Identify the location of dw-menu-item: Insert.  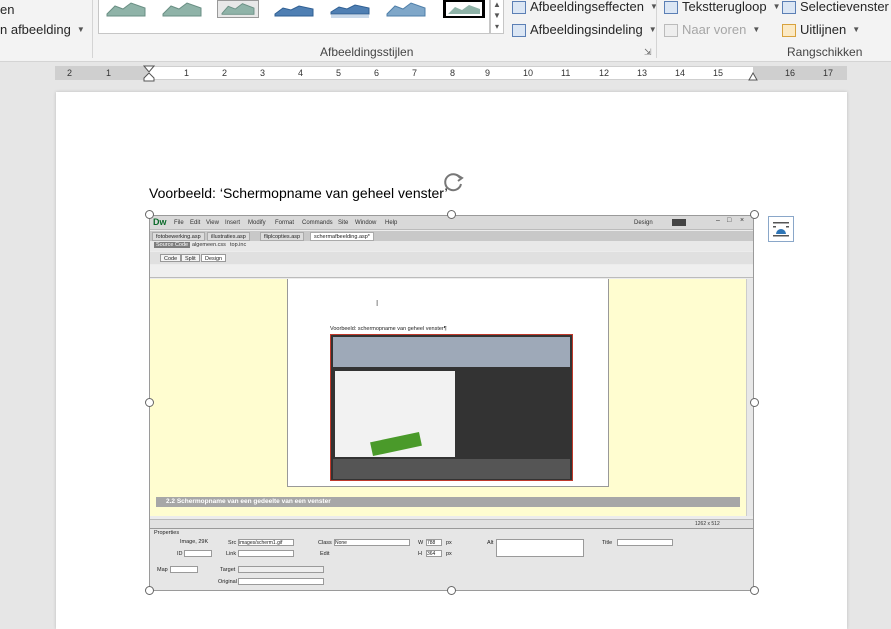
(233, 223).